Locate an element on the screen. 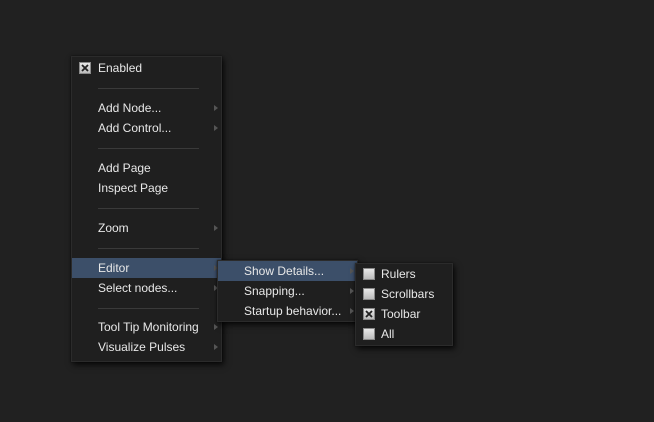 The height and width of the screenshot is (422, 654). menu-item-toolbar: Toolbar is located at coordinates (404, 314).